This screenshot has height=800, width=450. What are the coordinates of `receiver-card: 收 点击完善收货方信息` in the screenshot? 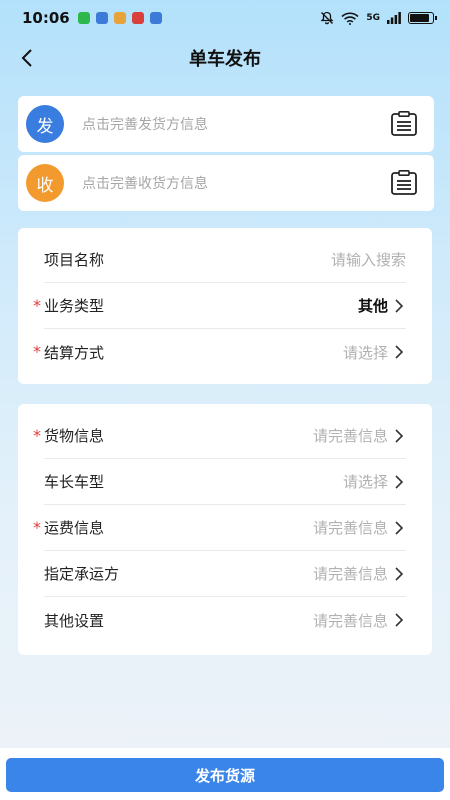 It's located at (226, 183).